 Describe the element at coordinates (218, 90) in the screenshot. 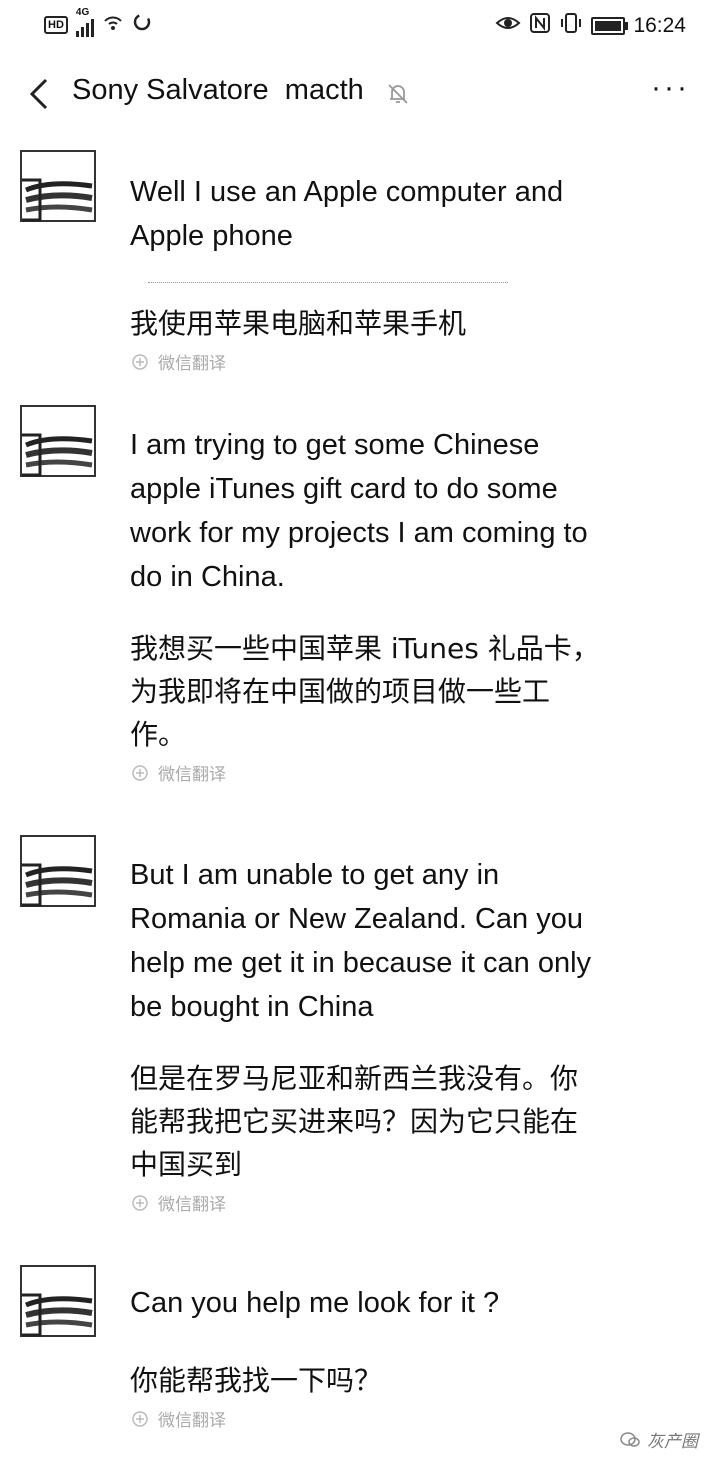

I see `chat-title: Sony Salvatore macth` at that location.